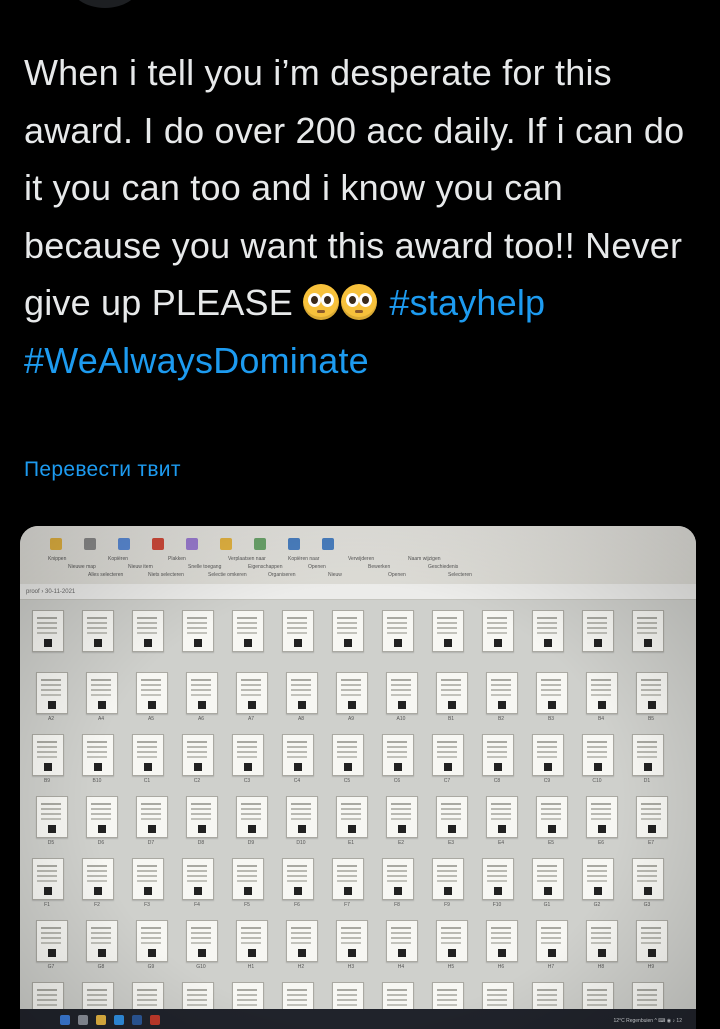 This screenshot has height=1029, width=720. Describe the element at coordinates (247, 781) in the screenshot. I see `file-label: C3` at that location.